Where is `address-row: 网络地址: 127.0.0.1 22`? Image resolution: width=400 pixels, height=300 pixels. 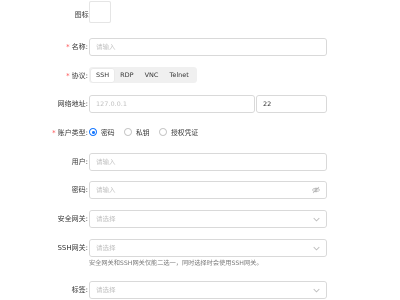 address-row: 网络地址: 127.0.0.1 22 is located at coordinates (200, 104).